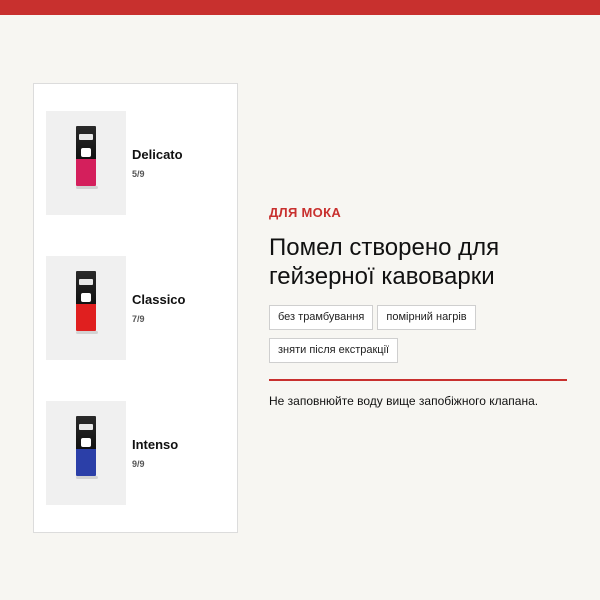  Describe the element at coordinates (138, 319) in the screenshot. I see `product-intensity: 7/9` at that location.